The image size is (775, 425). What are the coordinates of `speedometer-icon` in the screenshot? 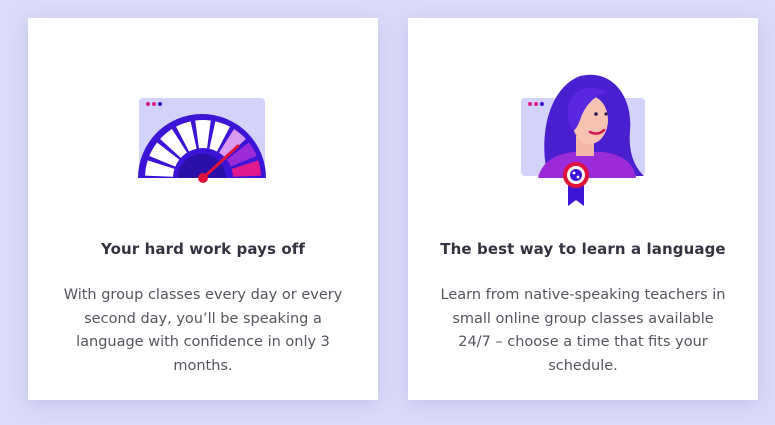 It's located at (202, 140).